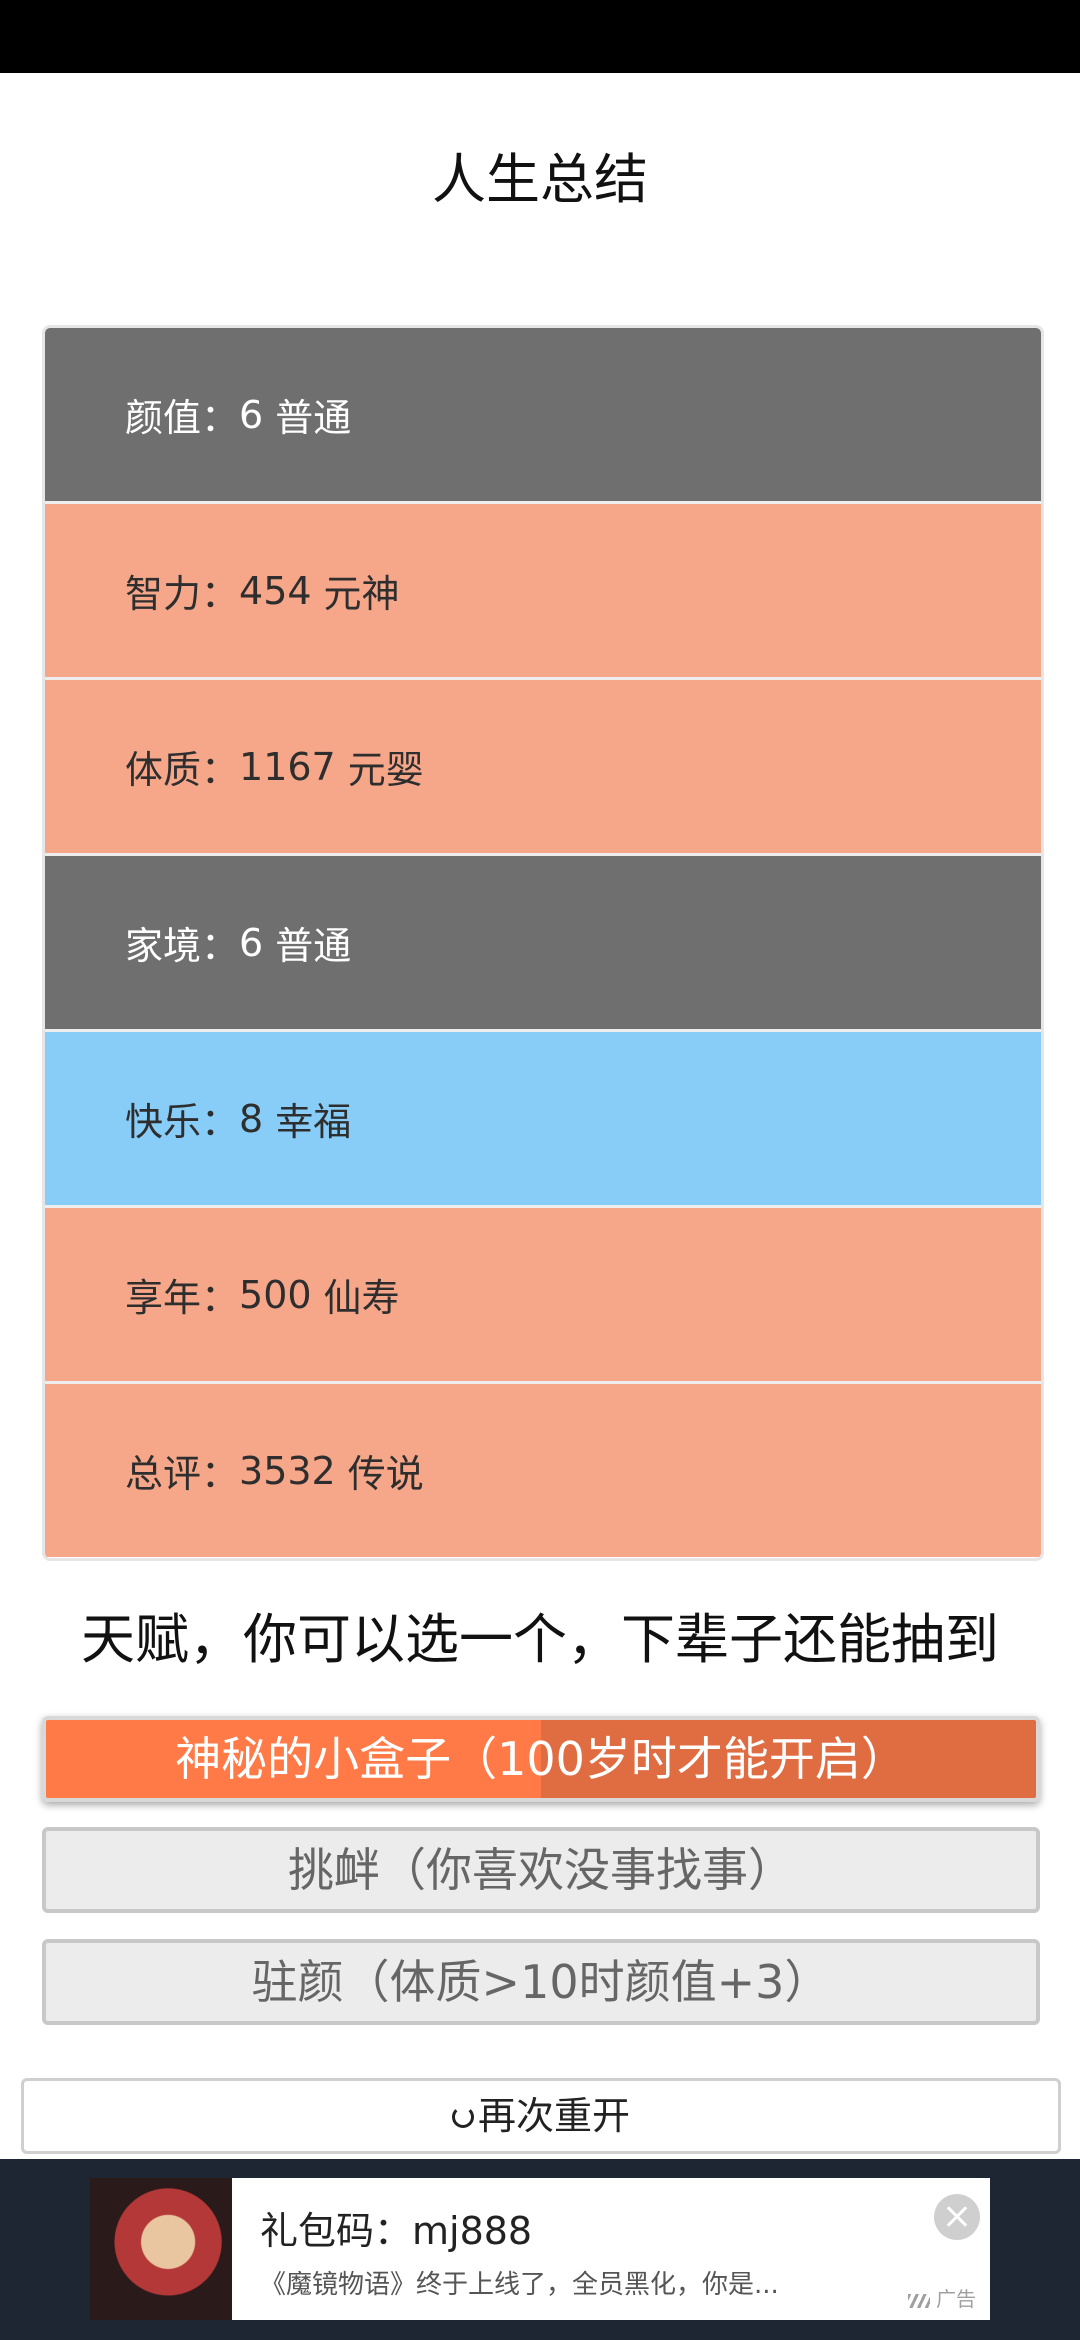 The height and width of the screenshot is (2340, 1080). What do you see at coordinates (182, 770) in the screenshot?
I see `stat-label: 体质：` at bounding box center [182, 770].